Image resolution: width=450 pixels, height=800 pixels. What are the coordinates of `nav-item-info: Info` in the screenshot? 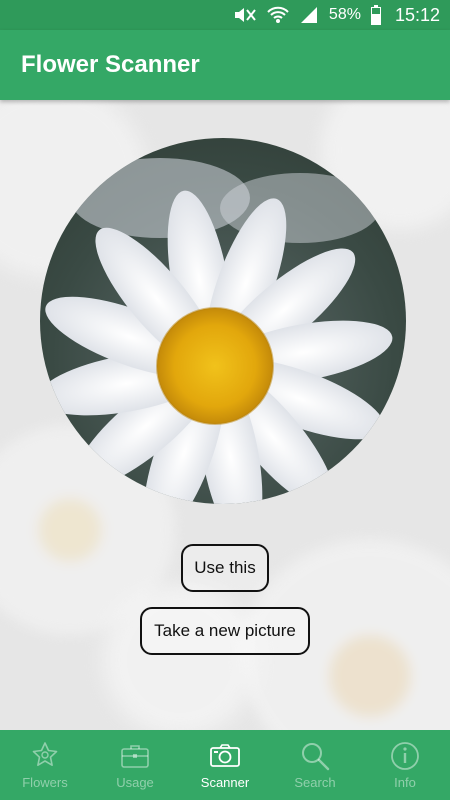 It's located at (405, 765).